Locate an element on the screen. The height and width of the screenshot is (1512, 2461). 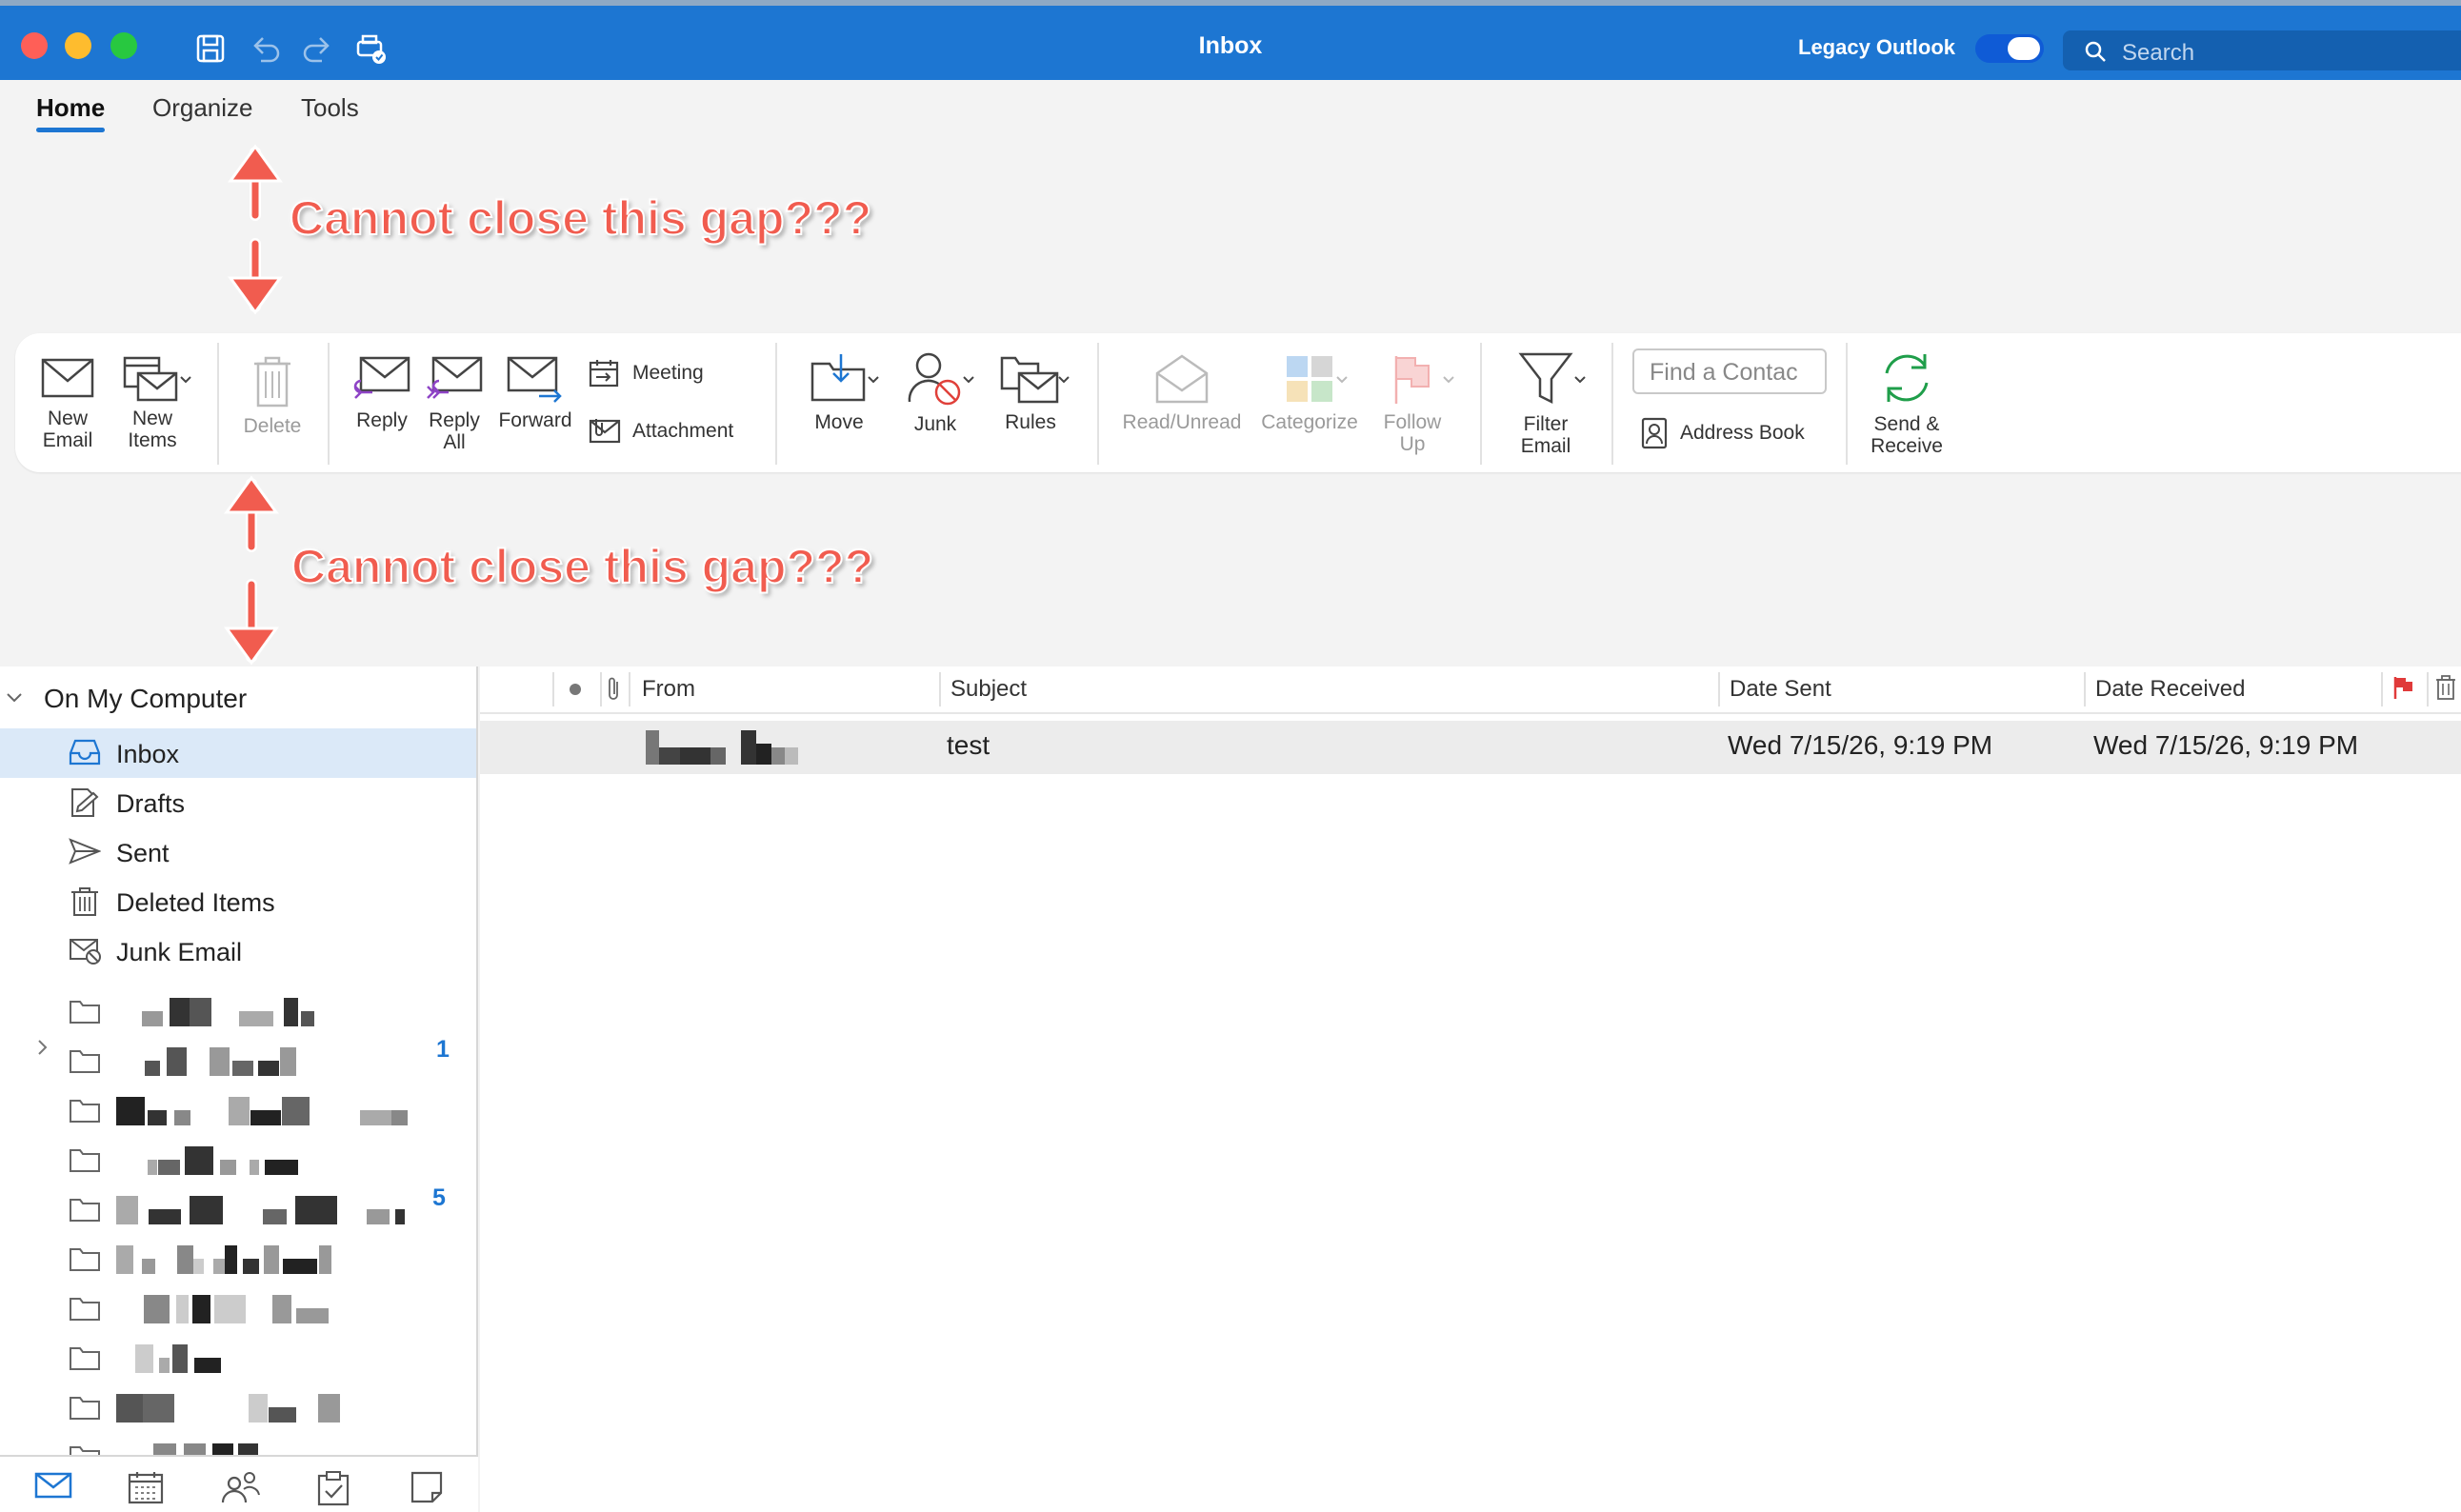
folder-junk-email: Junk Email is located at coordinates (238, 951).